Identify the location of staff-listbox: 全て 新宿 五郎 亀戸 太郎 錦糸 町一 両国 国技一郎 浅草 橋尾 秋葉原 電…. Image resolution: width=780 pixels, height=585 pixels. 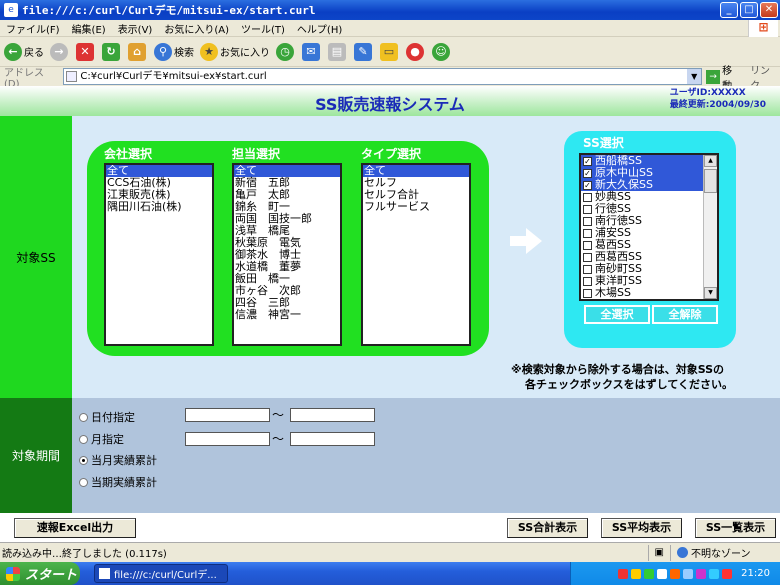
(287, 254).